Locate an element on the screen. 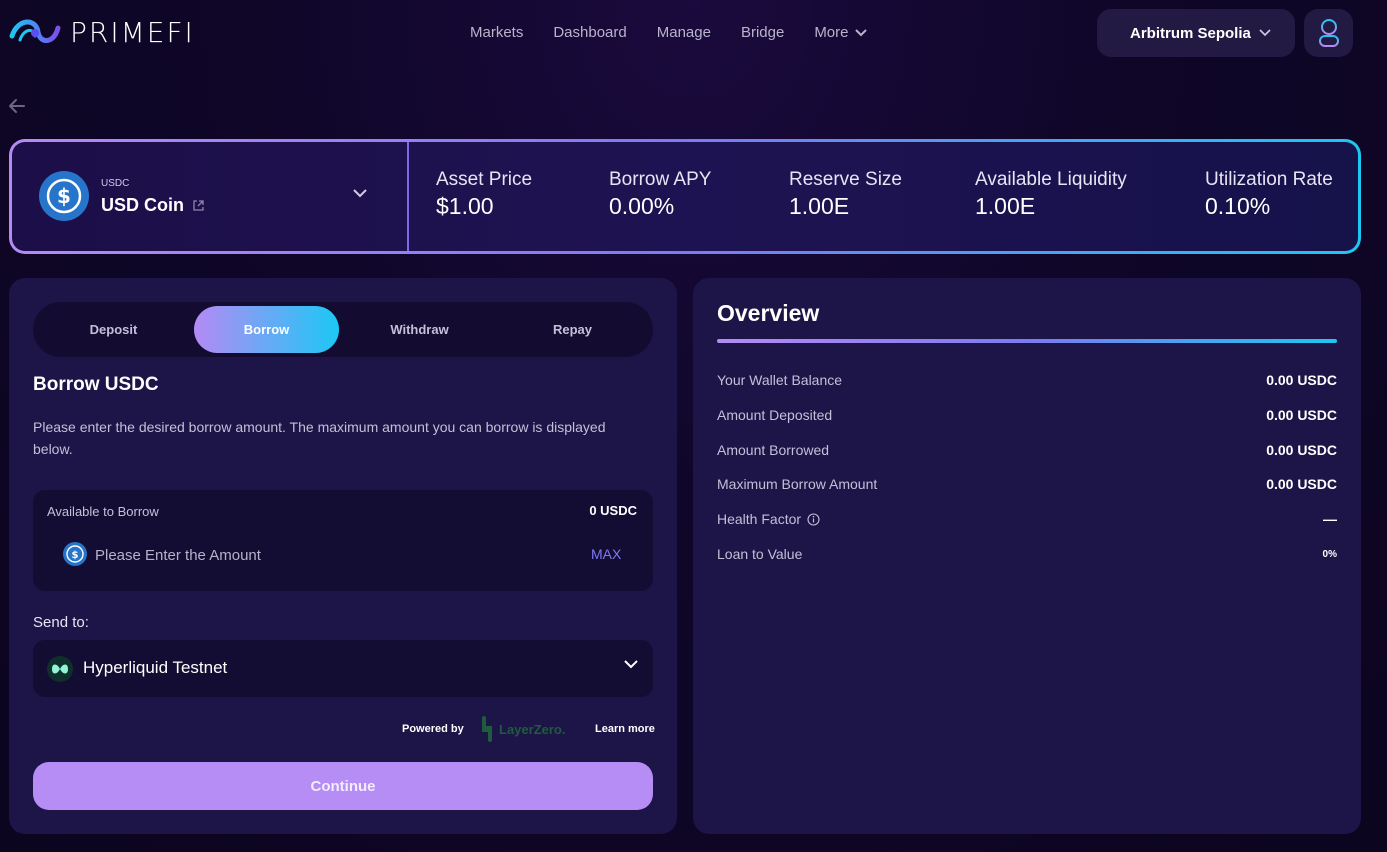 The width and height of the screenshot is (1387, 852). nav-manage: Manage is located at coordinates (684, 32).